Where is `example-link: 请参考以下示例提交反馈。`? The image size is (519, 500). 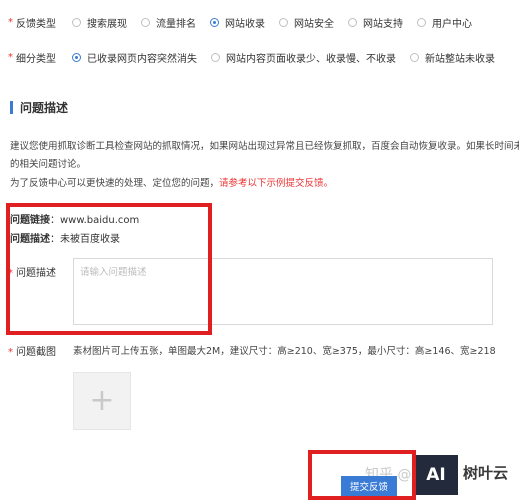 example-link: 请参考以下示例提交反馈。 is located at coordinates (276, 183).